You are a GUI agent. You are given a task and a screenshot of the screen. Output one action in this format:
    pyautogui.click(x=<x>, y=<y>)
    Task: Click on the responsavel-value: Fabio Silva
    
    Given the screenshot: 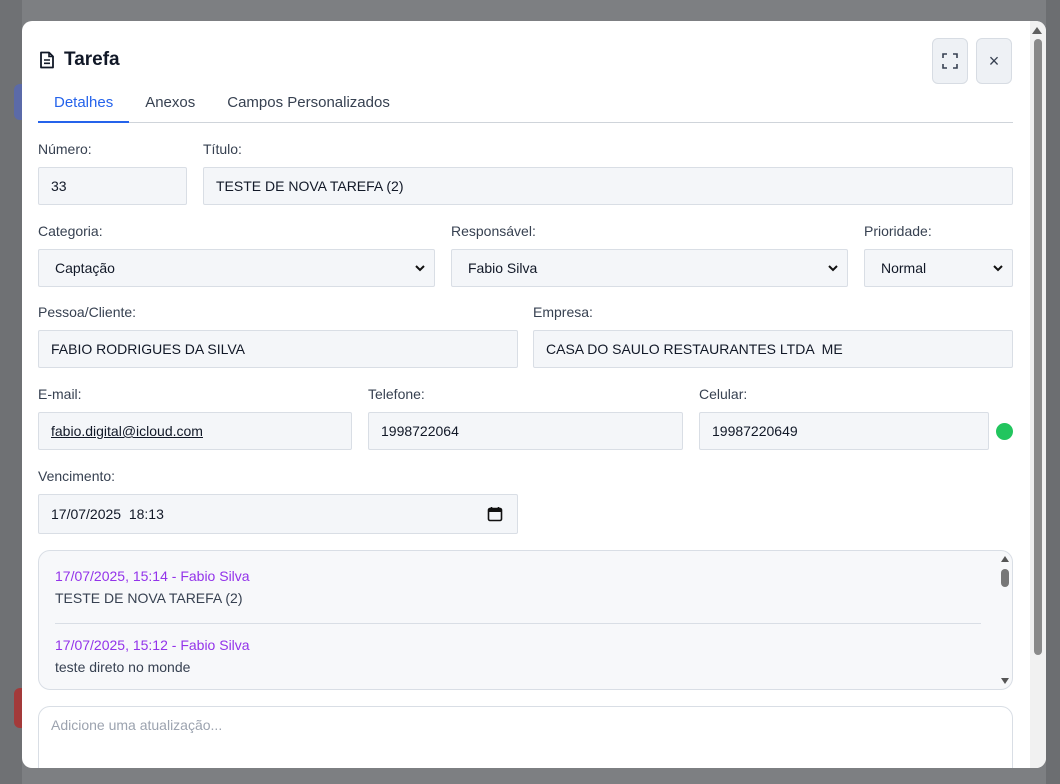 What is the action you would take?
    pyautogui.click(x=503, y=268)
    